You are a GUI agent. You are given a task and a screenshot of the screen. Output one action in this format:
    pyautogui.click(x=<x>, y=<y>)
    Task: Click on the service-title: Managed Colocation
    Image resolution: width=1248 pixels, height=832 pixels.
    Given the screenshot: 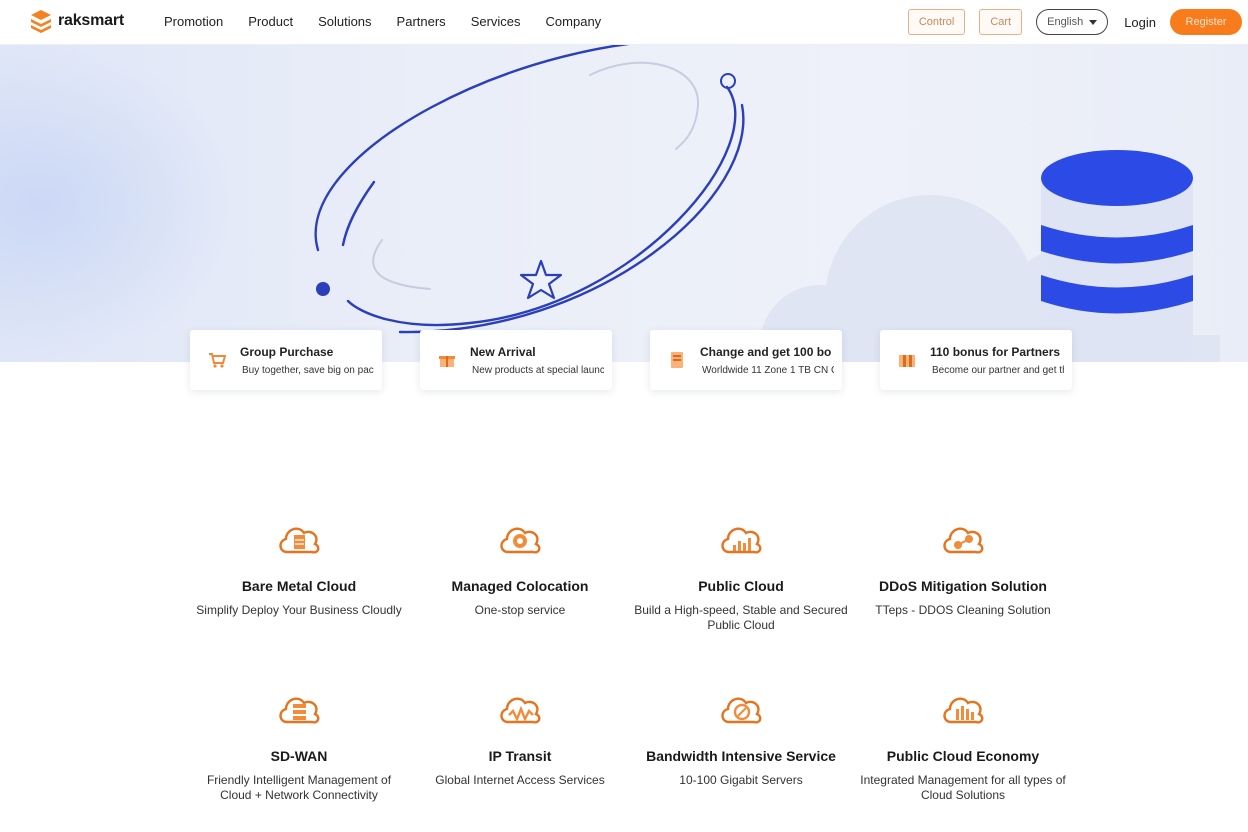 What is the action you would take?
    pyautogui.click(x=520, y=586)
    